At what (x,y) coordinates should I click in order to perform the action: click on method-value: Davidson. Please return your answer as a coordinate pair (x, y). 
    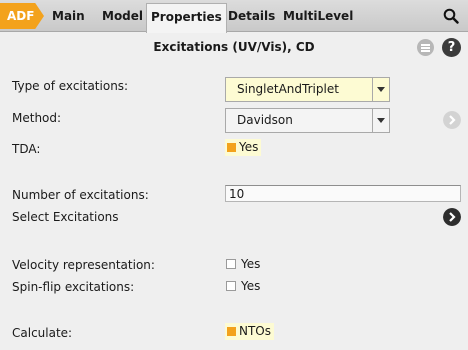
    Looking at the image, I should click on (265, 120).